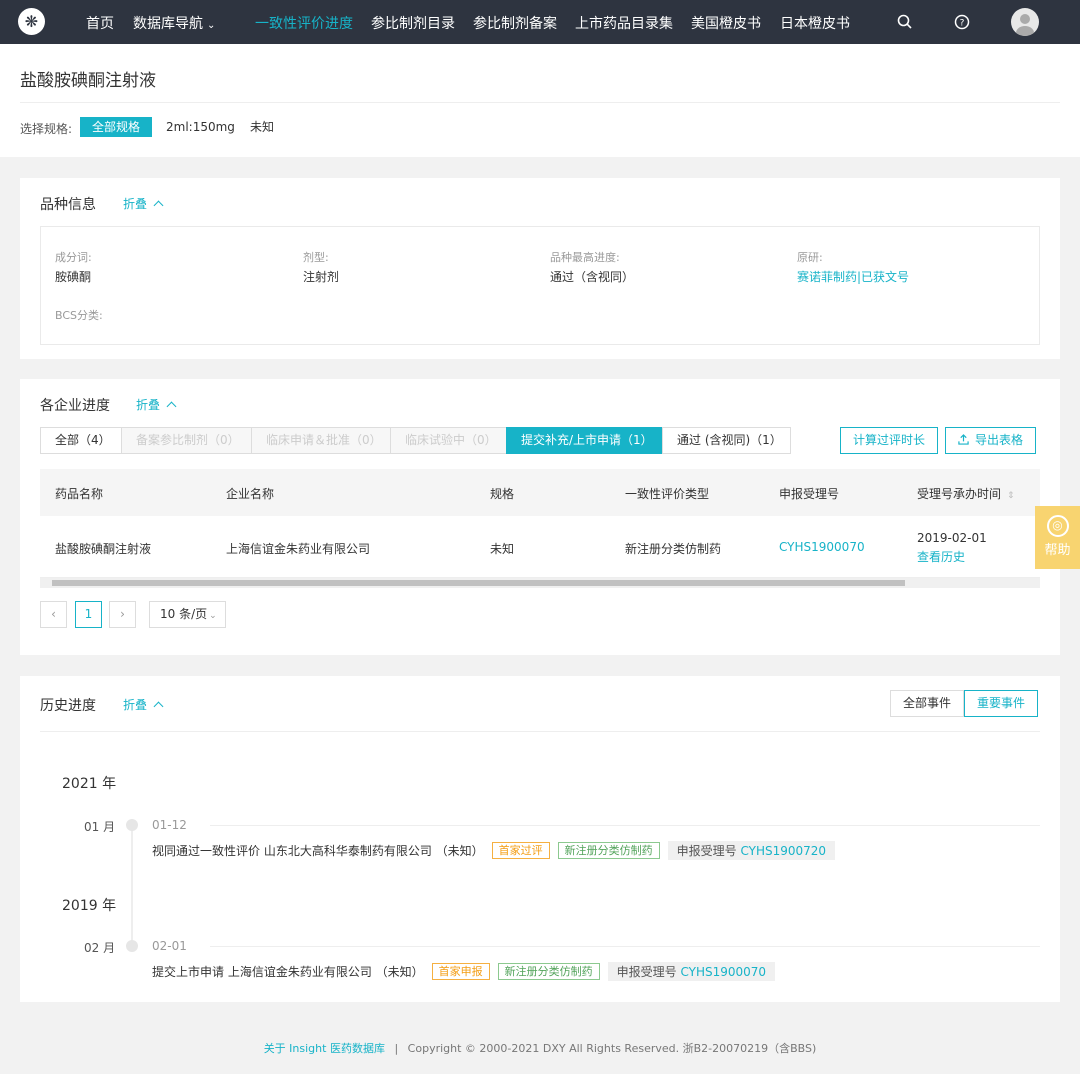  Describe the element at coordinates (46, 129) in the screenshot. I see `spec-label: 选择规格:` at that location.